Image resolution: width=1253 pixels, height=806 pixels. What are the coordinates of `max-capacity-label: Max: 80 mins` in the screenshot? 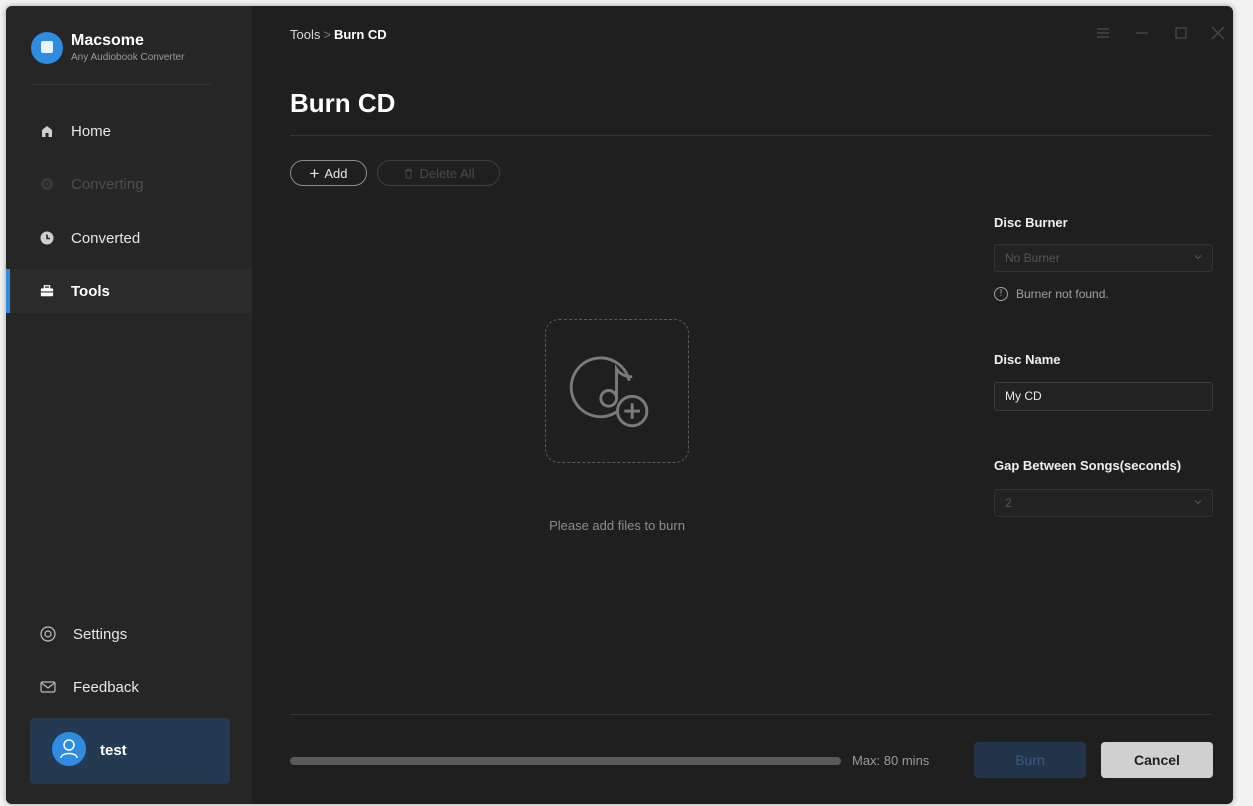 It's located at (891, 760).